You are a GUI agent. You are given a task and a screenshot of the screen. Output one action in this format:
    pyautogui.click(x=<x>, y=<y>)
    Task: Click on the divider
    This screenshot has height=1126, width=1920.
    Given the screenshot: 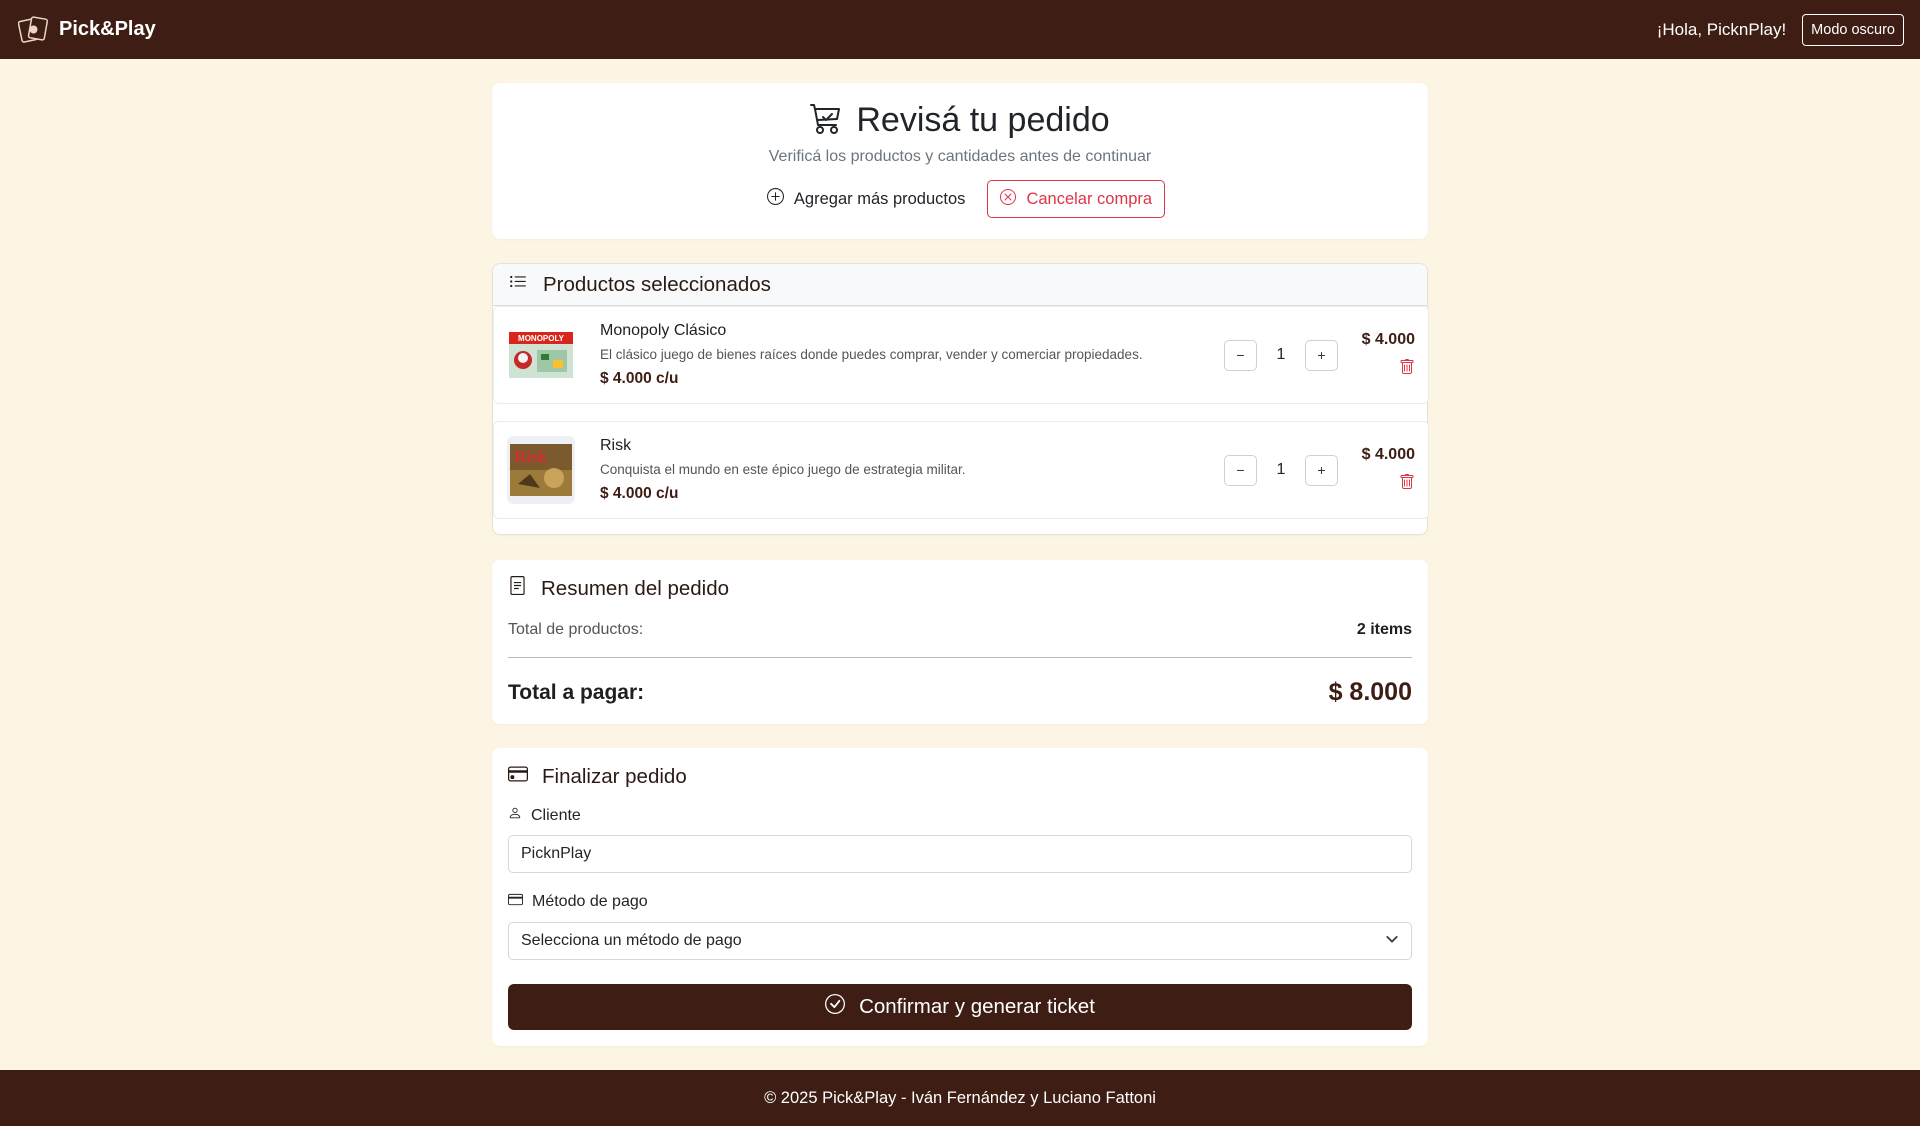 What is the action you would take?
    pyautogui.click(x=960, y=657)
    